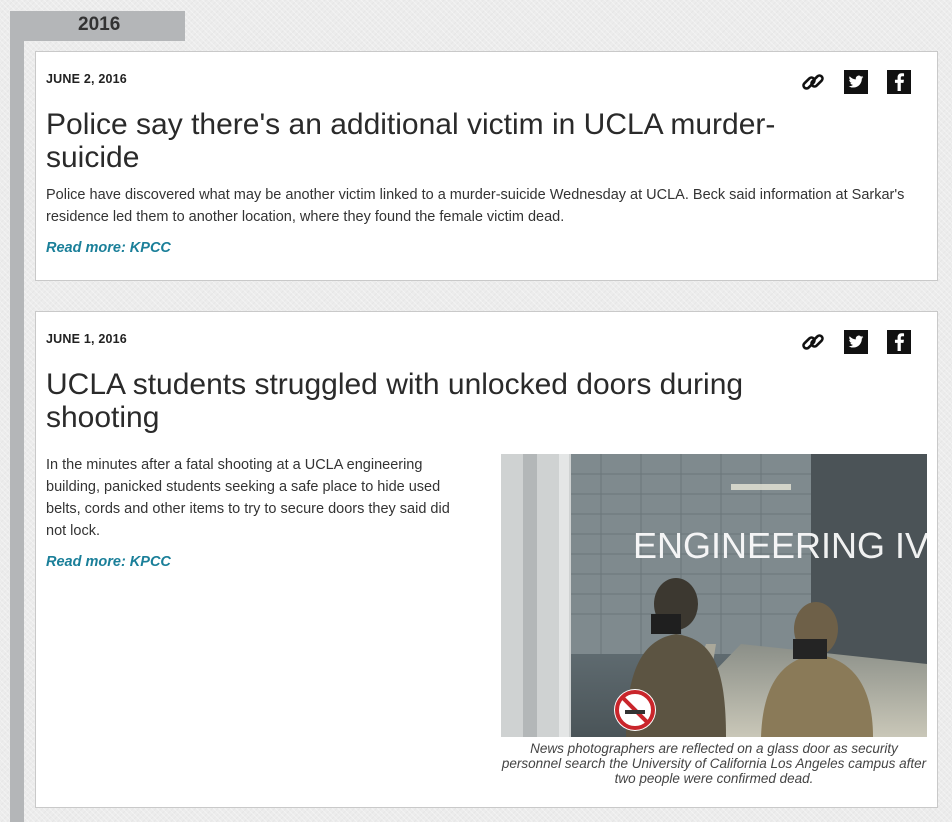 Image resolution: width=952 pixels, height=822 pixels. I want to click on photo-sign-text: ENGINEERING IV, so click(780, 545).